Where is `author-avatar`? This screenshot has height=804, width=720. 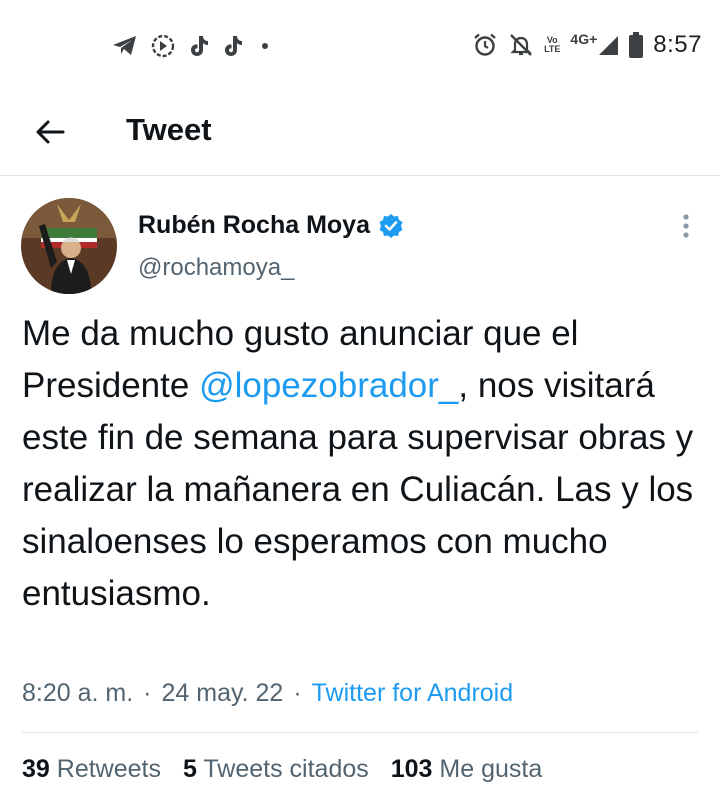 author-avatar is located at coordinates (69, 246).